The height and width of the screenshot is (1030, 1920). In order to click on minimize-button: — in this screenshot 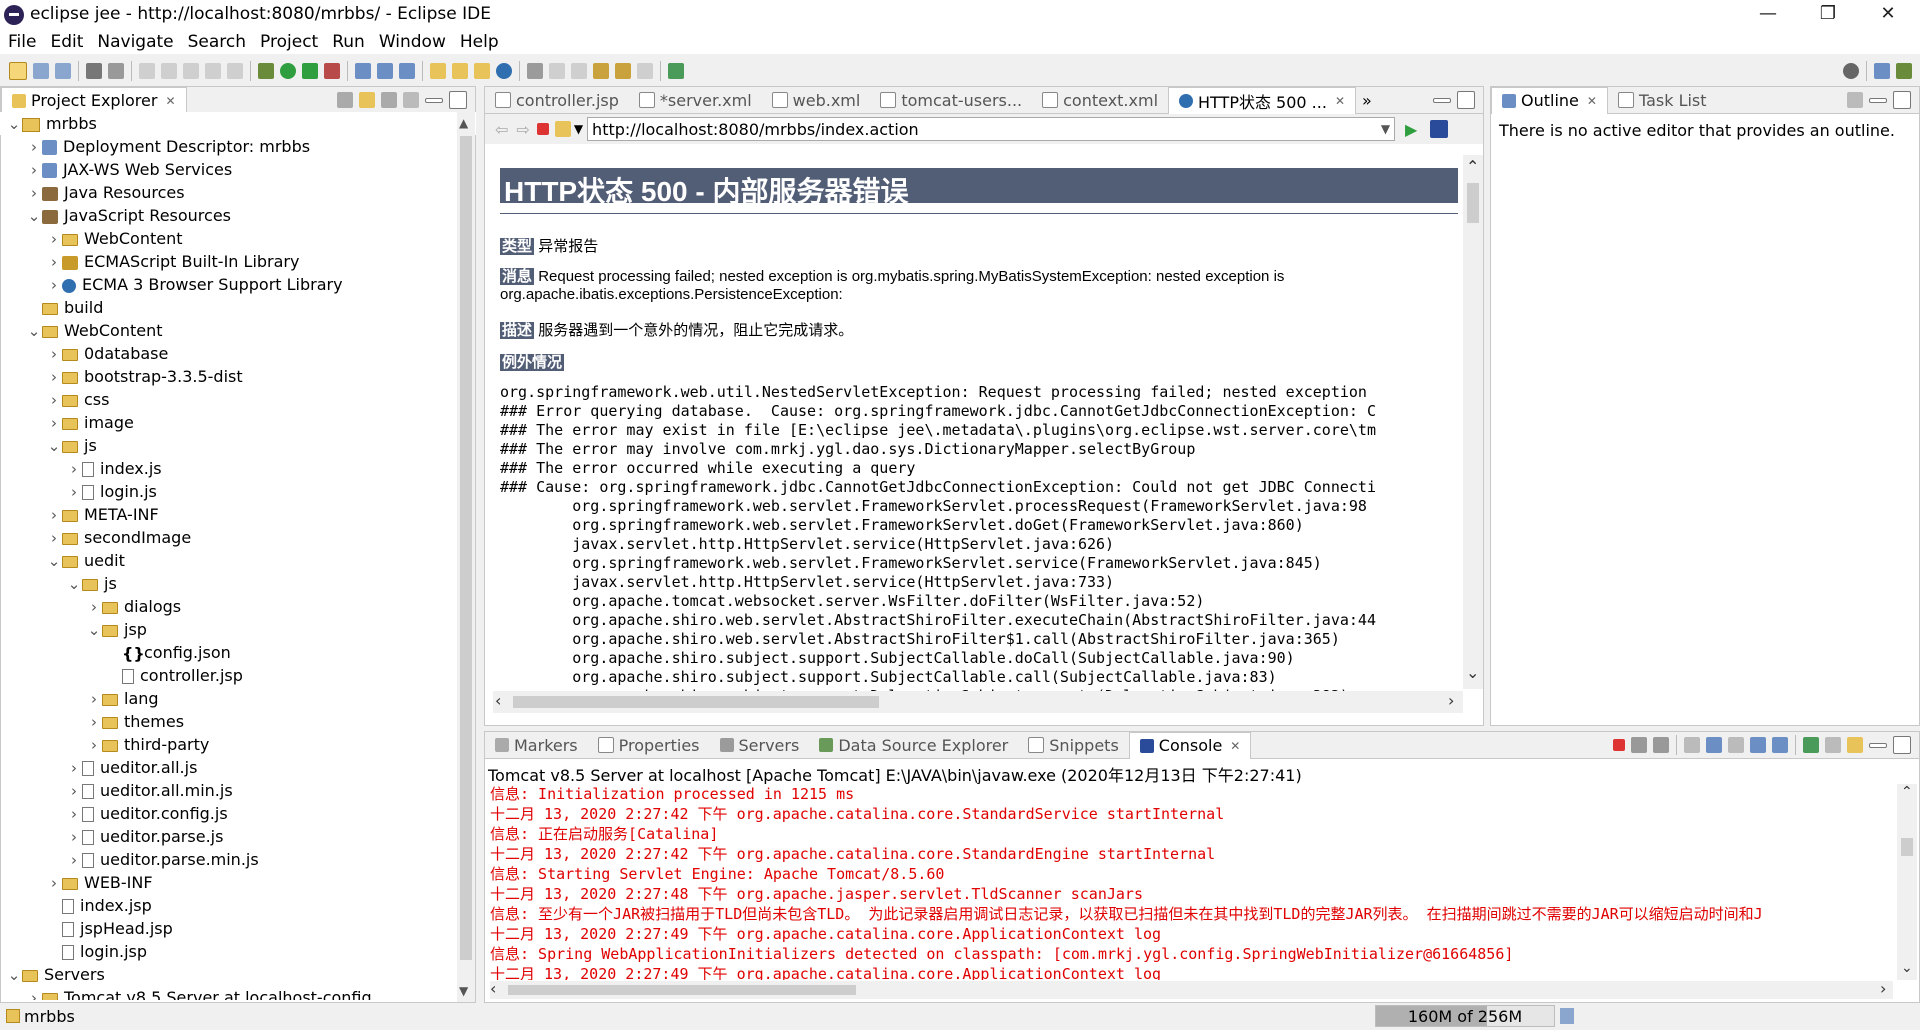, I will do `click(1768, 15)`.